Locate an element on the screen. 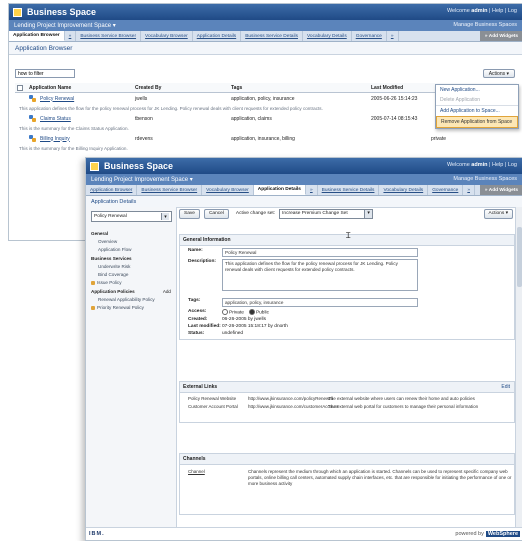  link-url: http://www.jkinsurance.com/policyRenewal is located at coordinates (290, 398).